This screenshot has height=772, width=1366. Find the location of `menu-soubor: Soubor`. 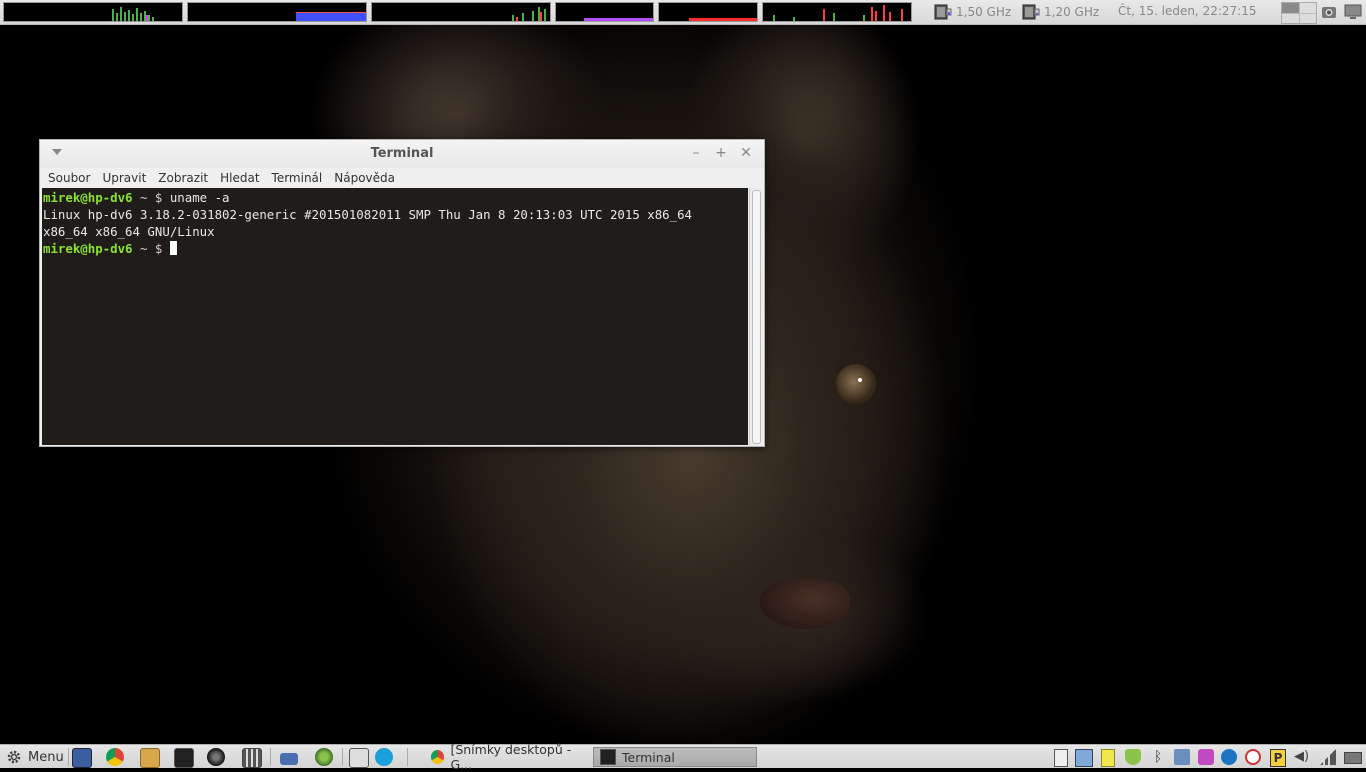

menu-soubor: Soubor is located at coordinates (68, 178).